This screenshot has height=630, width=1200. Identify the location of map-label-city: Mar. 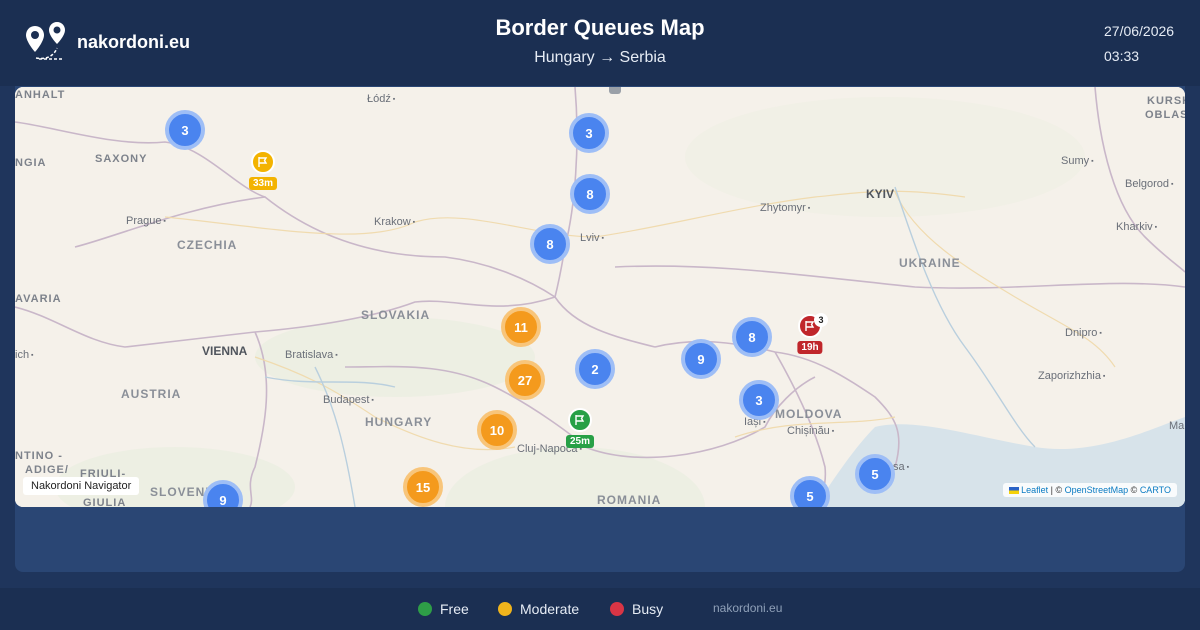
(1177, 426).